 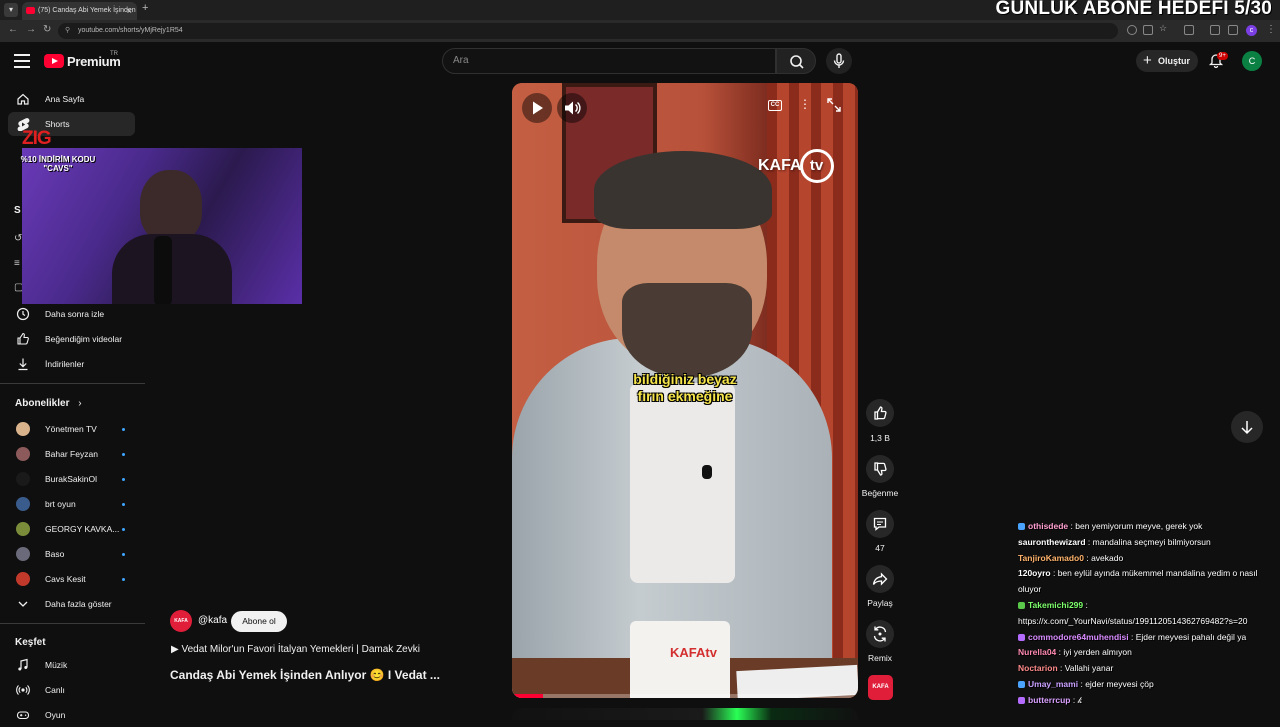 What do you see at coordinates (48, 403) in the screenshot?
I see `subscriptions-heading: Abonelikler ›` at bounding box center [48, 403].